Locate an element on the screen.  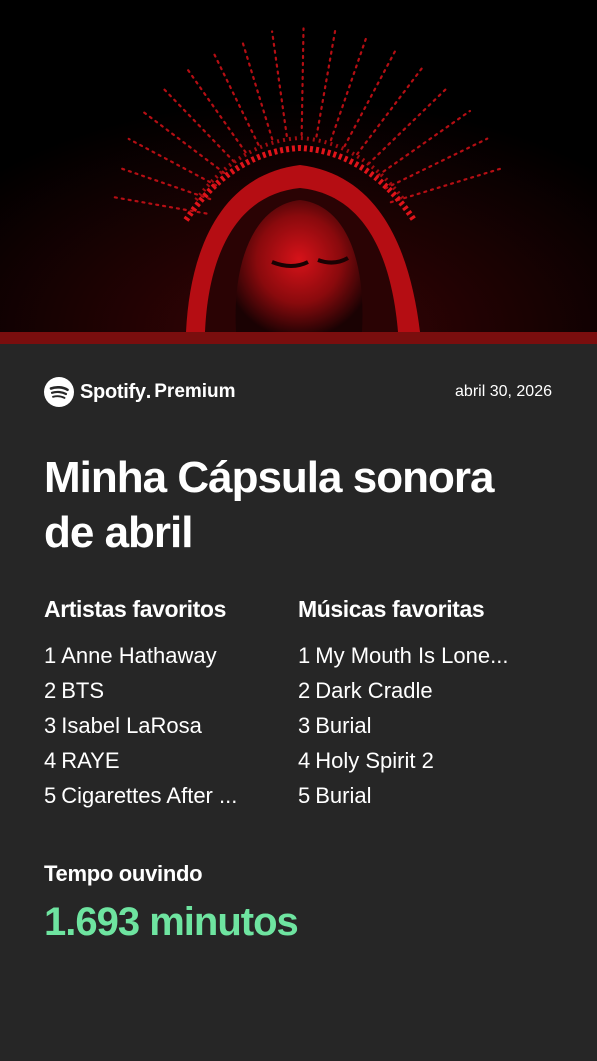
artist-item: 4 RAYE is located at coordinates (160, 760).